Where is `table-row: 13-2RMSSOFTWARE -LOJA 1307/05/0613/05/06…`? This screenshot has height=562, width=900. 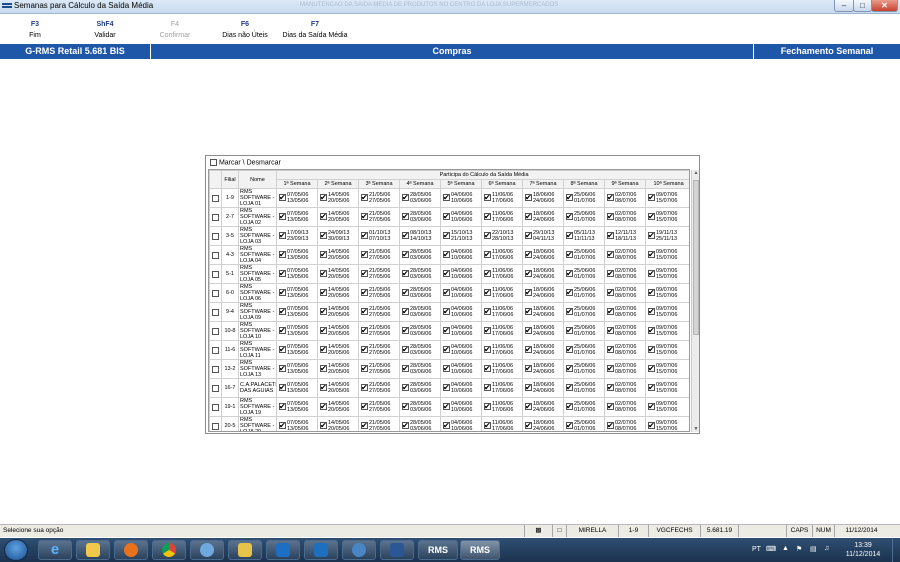 table-row: 13-2RMSSOFTWARE -LOJA 1307/05/0613/05/06… is located at coordinates (449, 369).